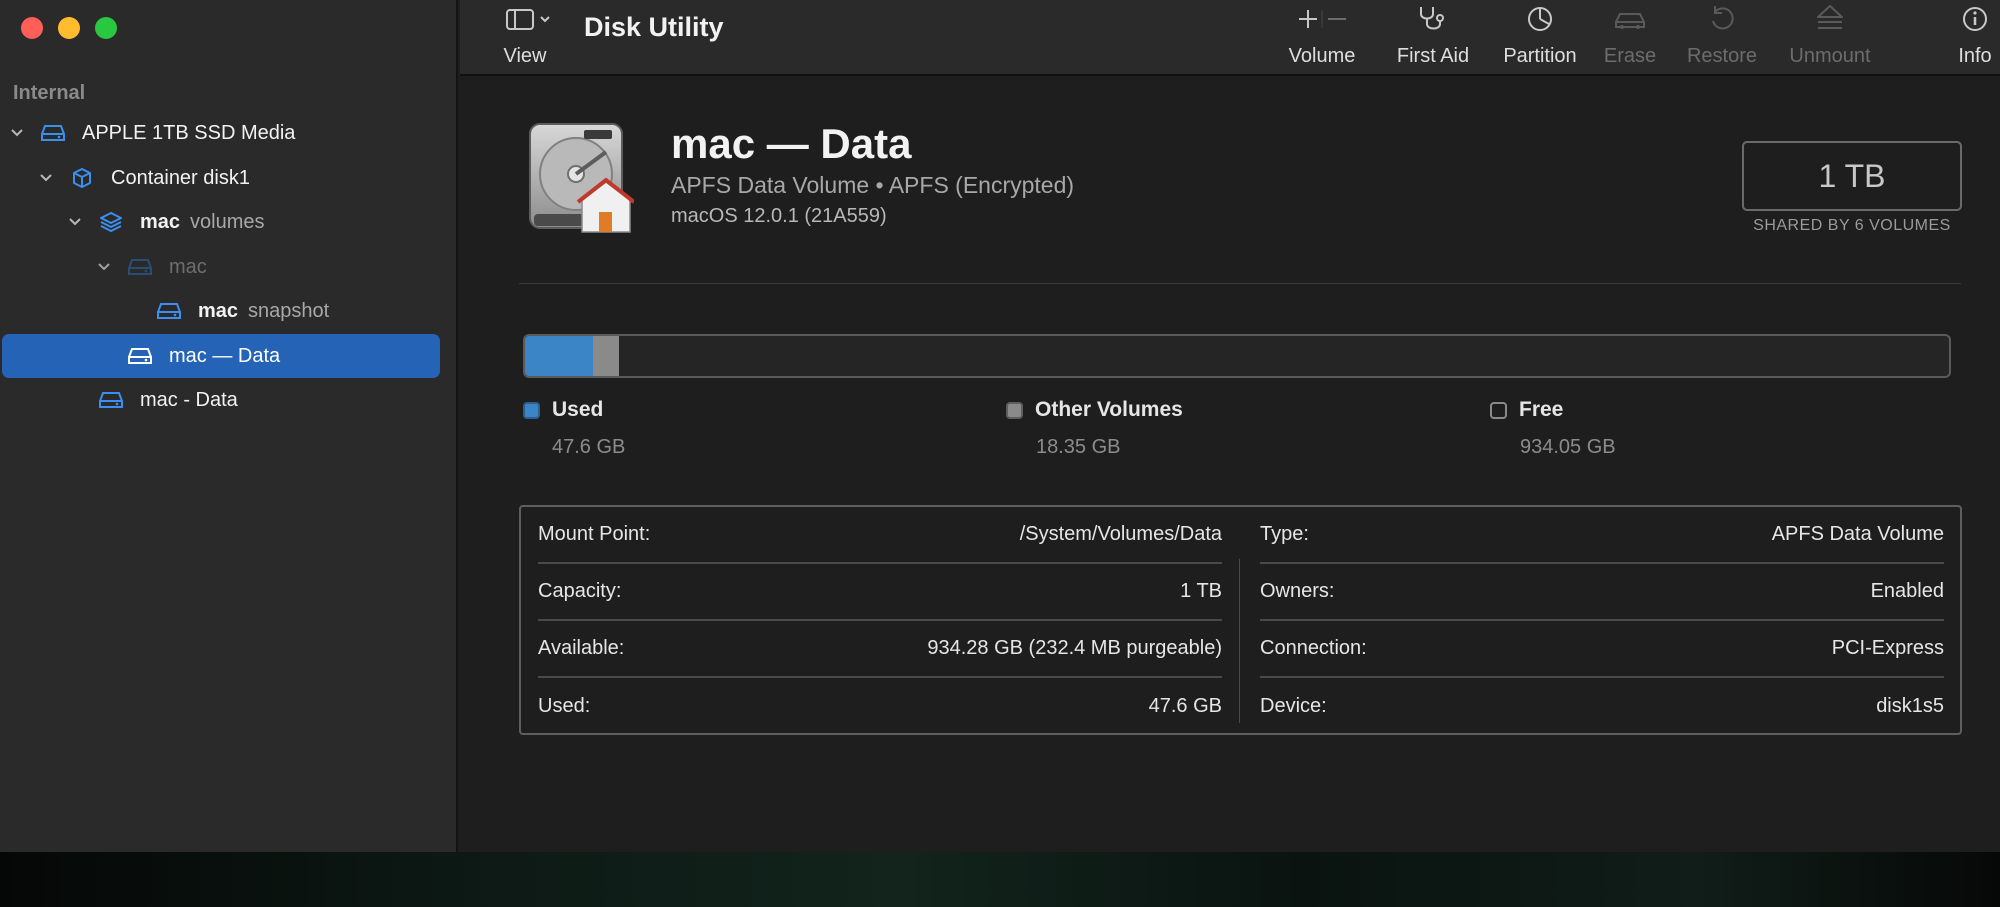 Image resolution: width=2000 pixels, height=907 pixels. Describe the element at coordinates (589, 447) in the screenshot. I see `legend-used-value: 47.6 GB` at that location.